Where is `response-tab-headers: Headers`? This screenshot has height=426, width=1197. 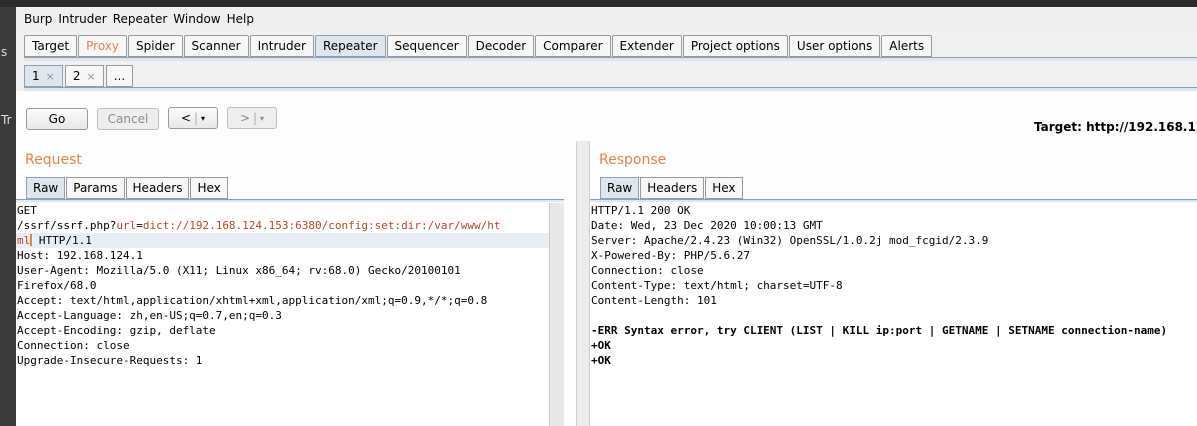 response-tab-headers: Headers is located at coordinates (672, 188).